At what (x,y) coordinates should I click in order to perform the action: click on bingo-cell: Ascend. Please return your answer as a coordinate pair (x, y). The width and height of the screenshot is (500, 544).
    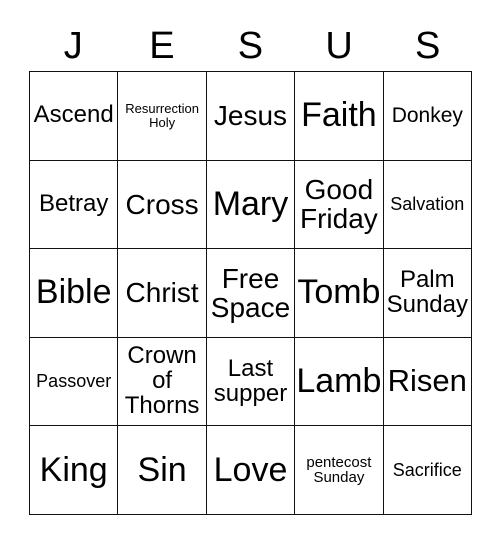
    Looking at the image, I should click on (74, 116).